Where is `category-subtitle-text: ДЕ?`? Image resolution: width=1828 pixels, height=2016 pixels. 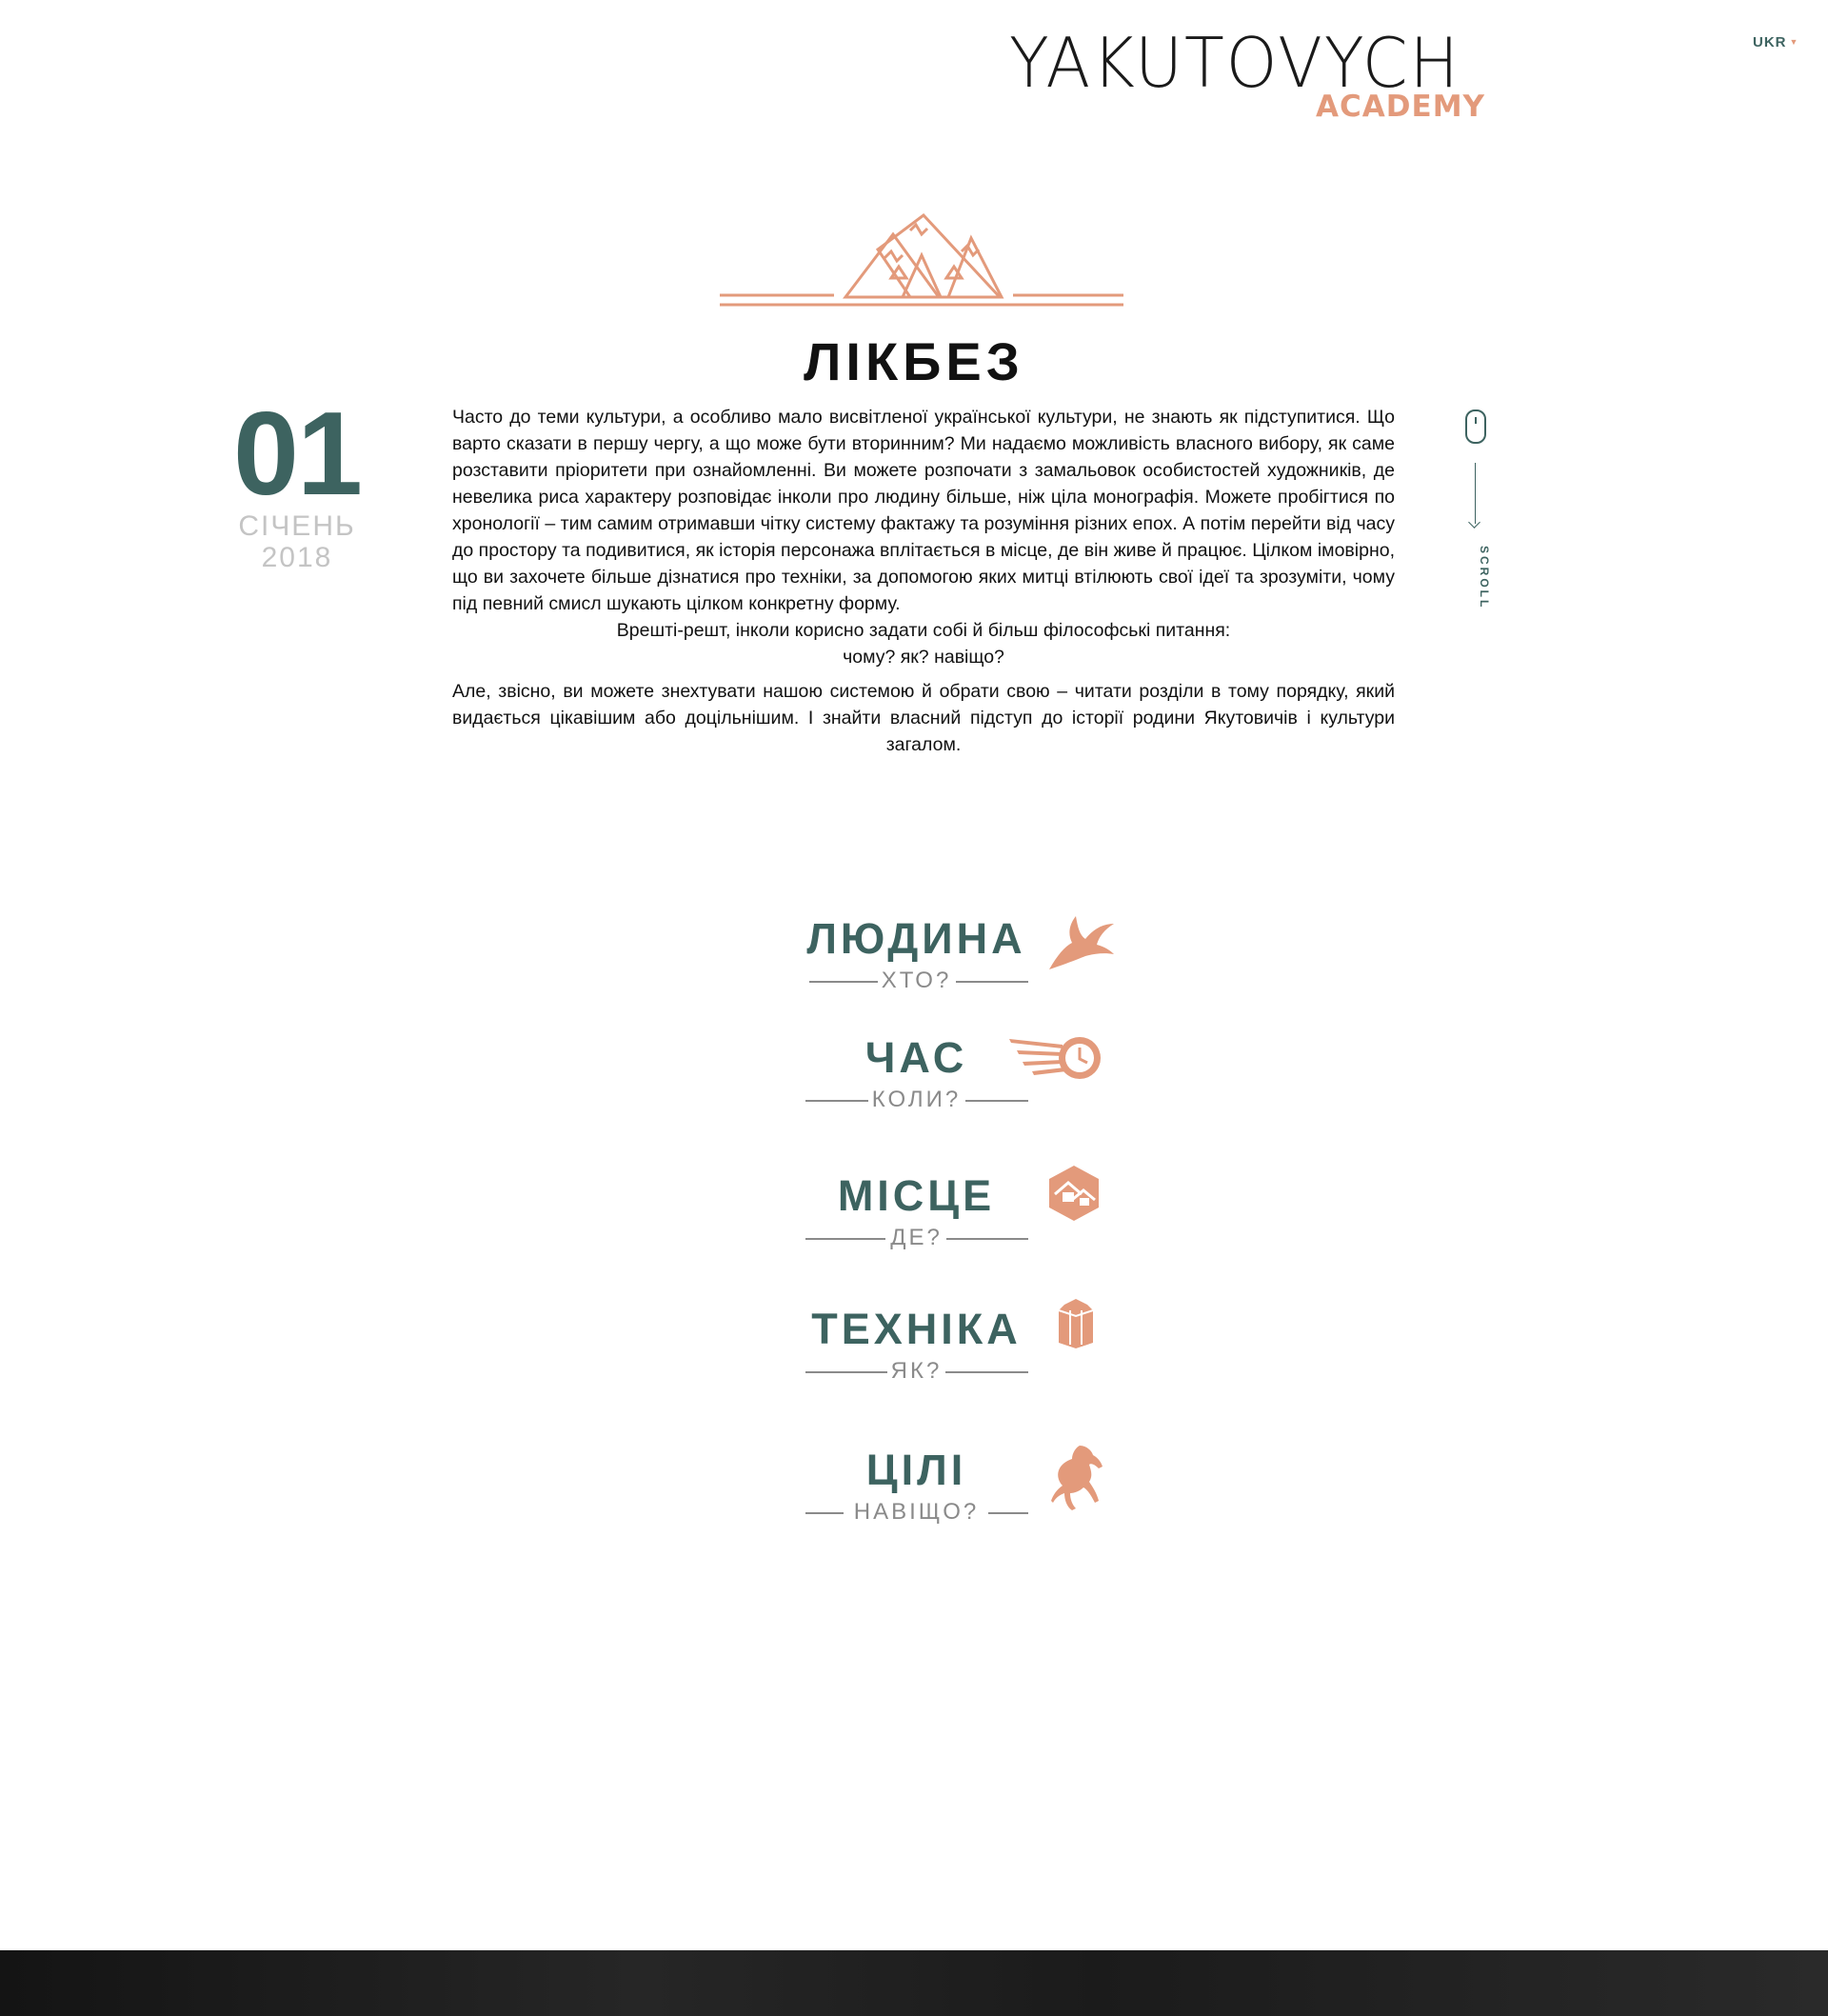
category-subtitle-text: ДЕ? is located at coordinates (916, 1238).